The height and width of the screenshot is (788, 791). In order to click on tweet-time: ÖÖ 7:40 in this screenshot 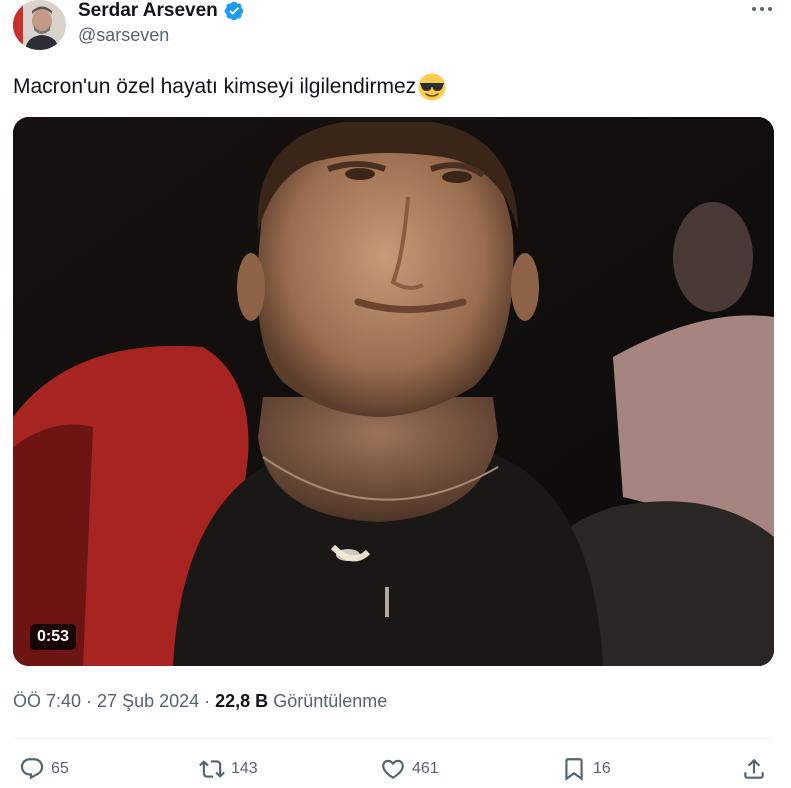, I will do `click(47, 701)`.